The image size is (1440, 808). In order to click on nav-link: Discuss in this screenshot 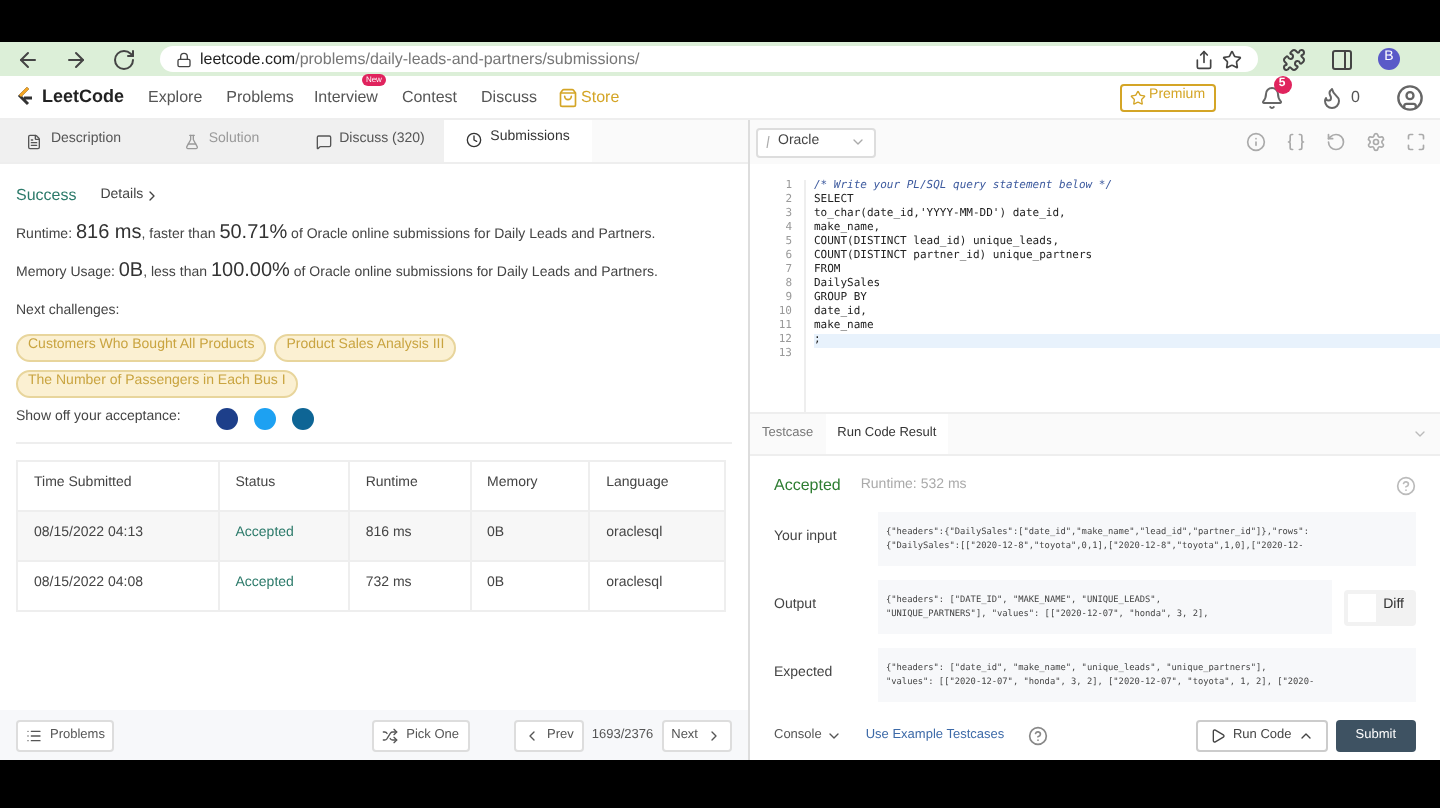, I will do `click(509, 97)`.